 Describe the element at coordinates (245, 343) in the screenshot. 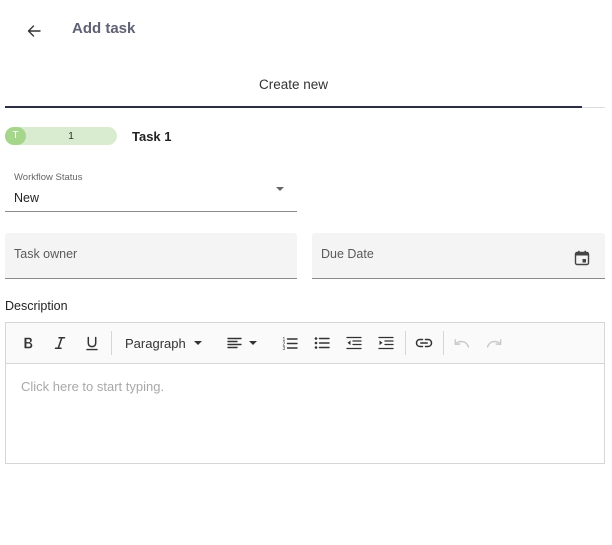

I see `alignment-dropdown` at that location.